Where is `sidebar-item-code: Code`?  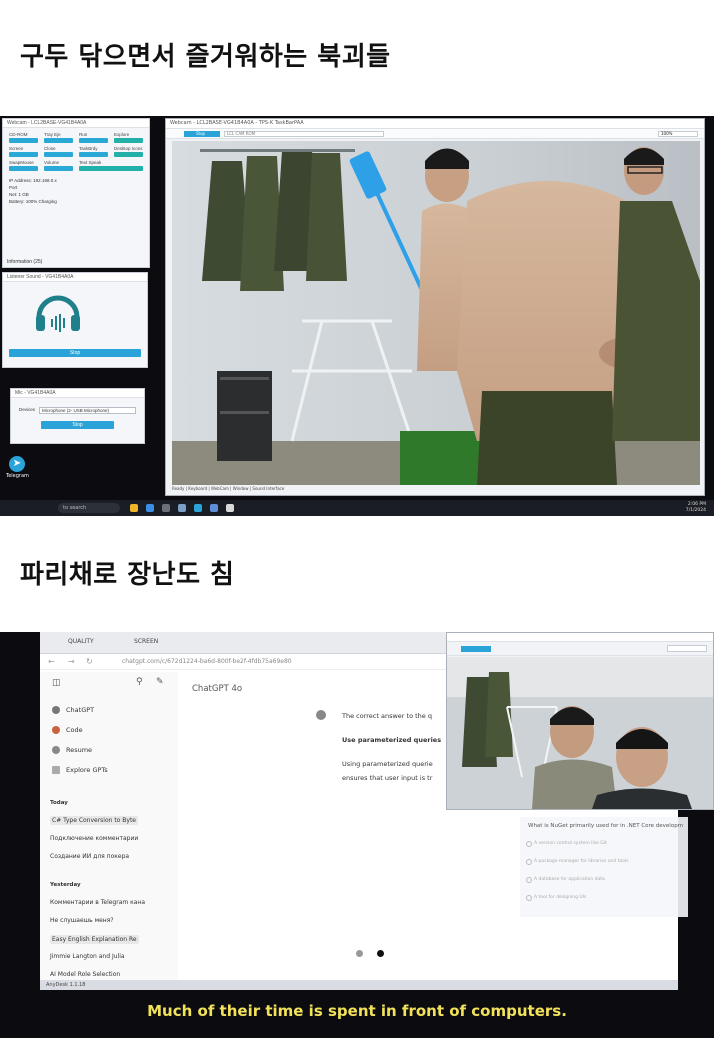
sidebar-item-code: Code is located at coordinates (67, 730).